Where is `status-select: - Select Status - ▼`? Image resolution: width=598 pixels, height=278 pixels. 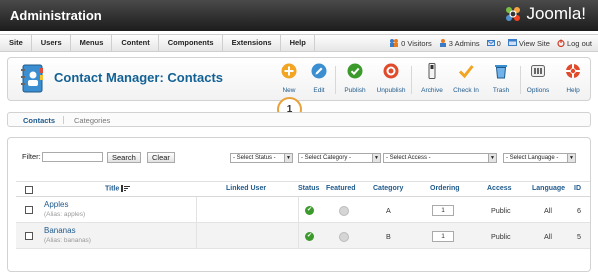 status-select: - Select Status - ▼ is located at coordinates (261, 158).